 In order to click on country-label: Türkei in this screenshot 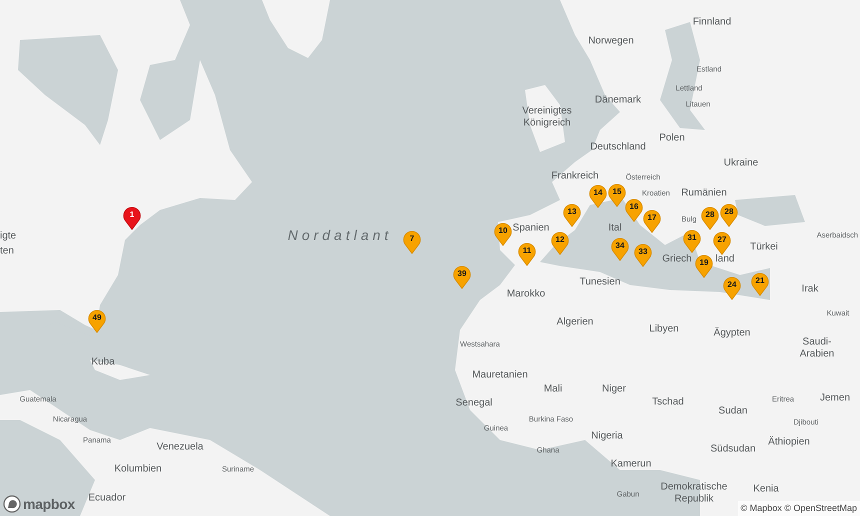, I will do `click(764, 247)`.